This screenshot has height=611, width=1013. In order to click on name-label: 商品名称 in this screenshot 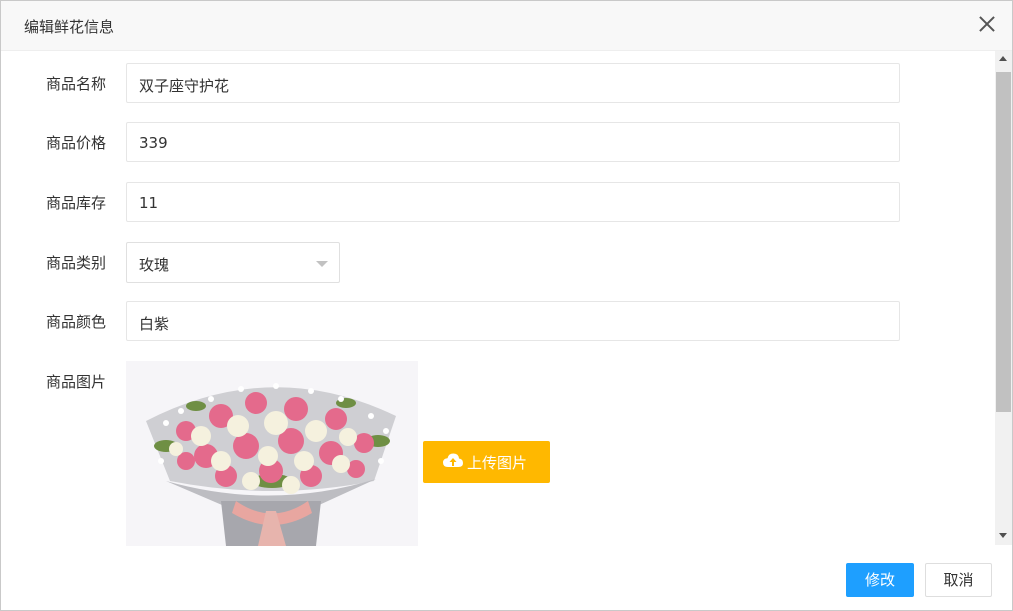, I will do `click(76, 84)`.